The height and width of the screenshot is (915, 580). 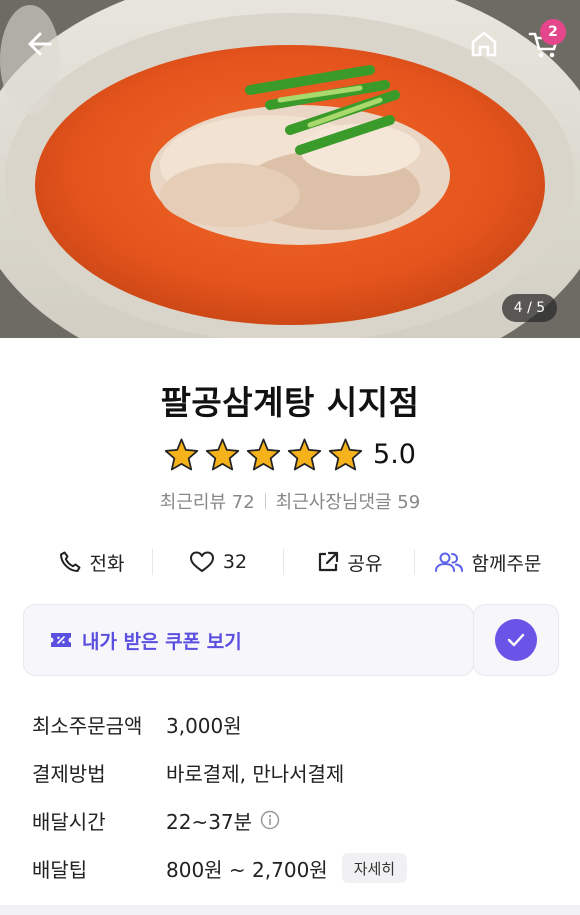 What do you see at coordinates (60, 869) in the screenshot?
I see `info-label: 배달팁` at bounding box center [60, 869].